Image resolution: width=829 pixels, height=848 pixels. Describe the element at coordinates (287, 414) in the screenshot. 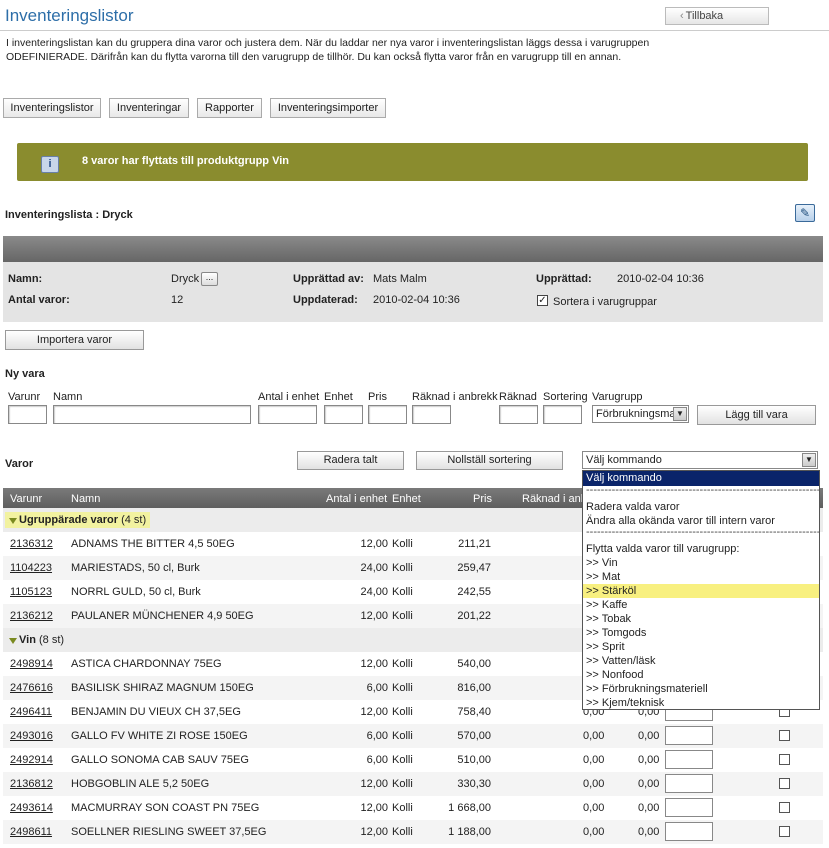

I see `new-qty-input` at that location.